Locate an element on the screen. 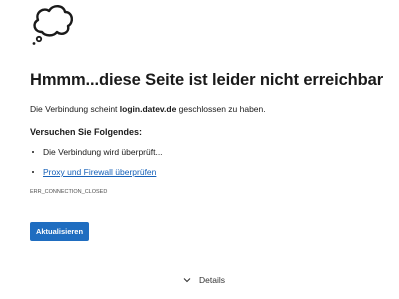  details-label: Details is located at coordinates (212, 280).